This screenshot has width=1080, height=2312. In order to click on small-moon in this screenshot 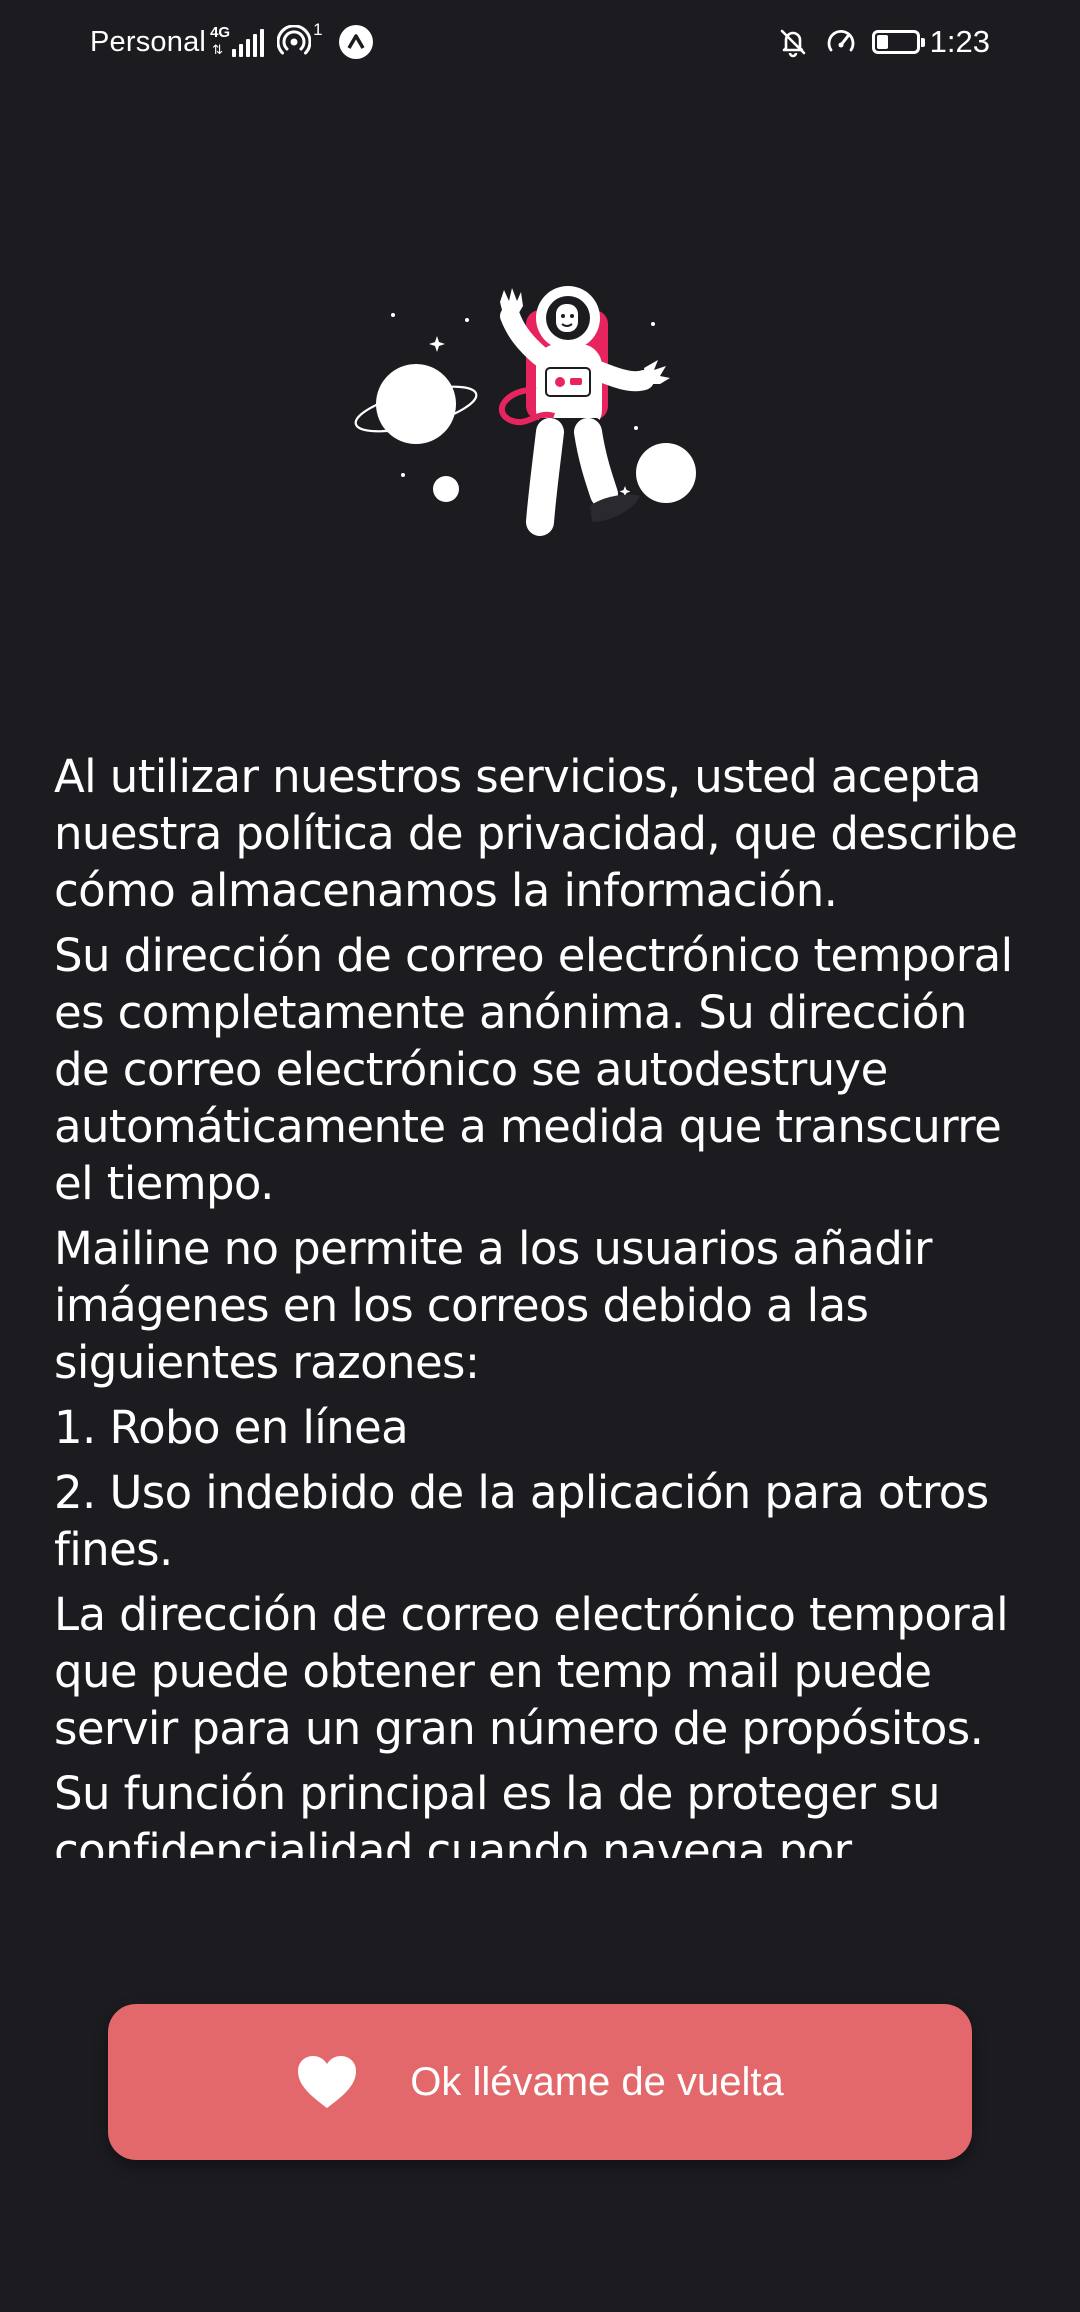, I will do `click(446, 489)`.